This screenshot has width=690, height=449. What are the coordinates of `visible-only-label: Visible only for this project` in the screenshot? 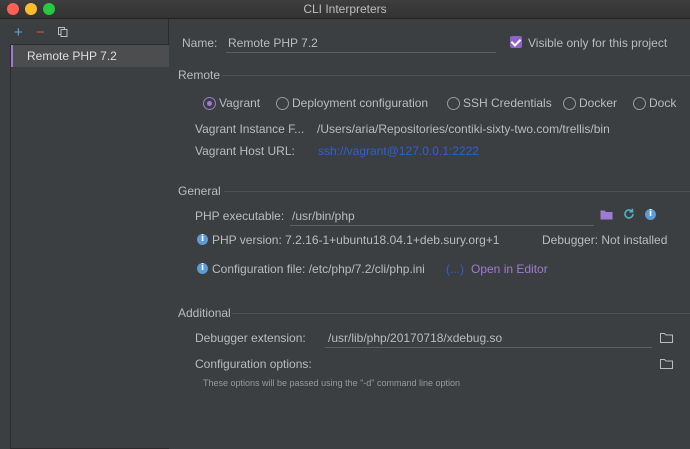 It's located at (598, 43).